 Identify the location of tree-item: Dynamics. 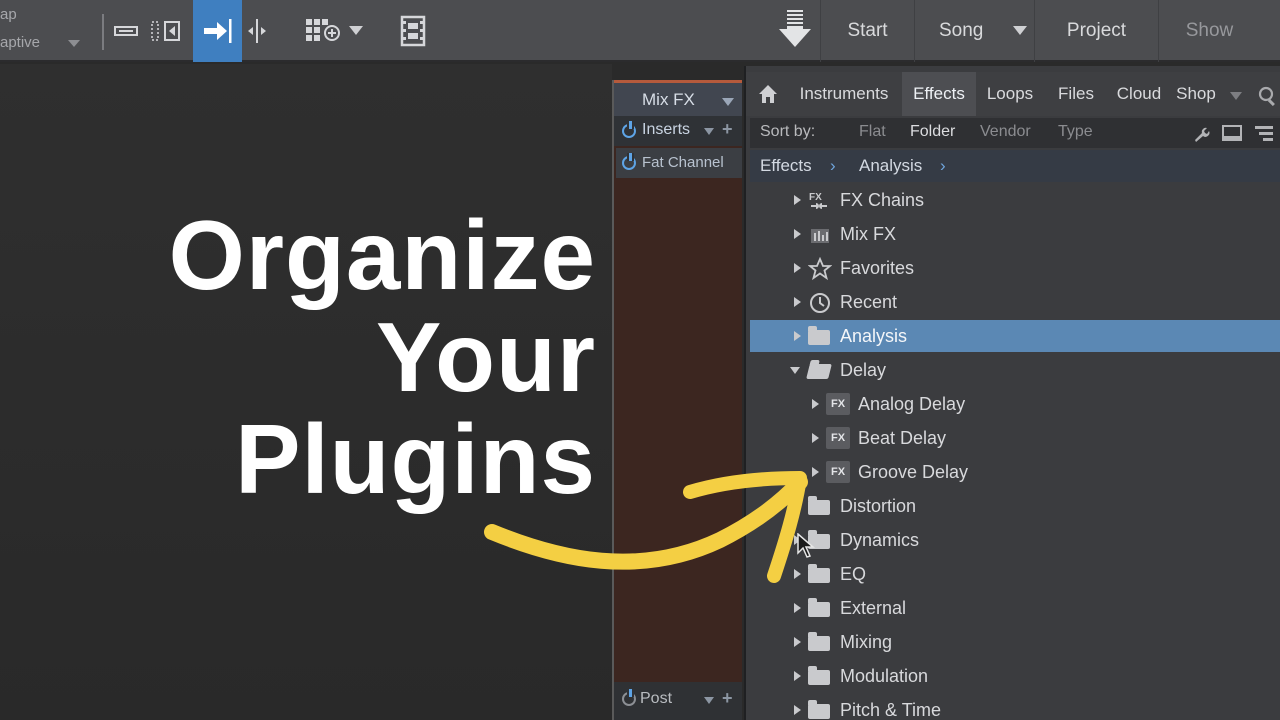
(1015, 540).